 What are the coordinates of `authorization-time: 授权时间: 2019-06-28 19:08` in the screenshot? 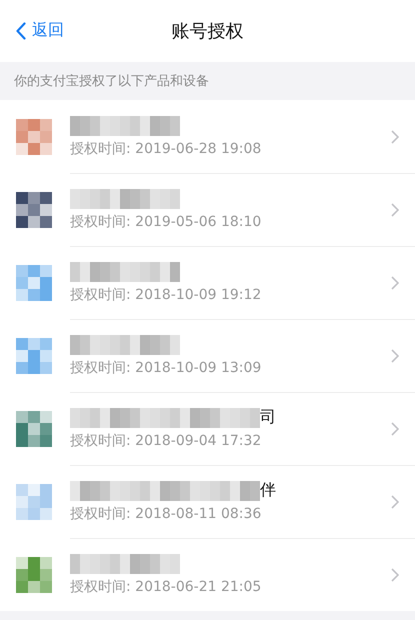 It's located at (166, 149).